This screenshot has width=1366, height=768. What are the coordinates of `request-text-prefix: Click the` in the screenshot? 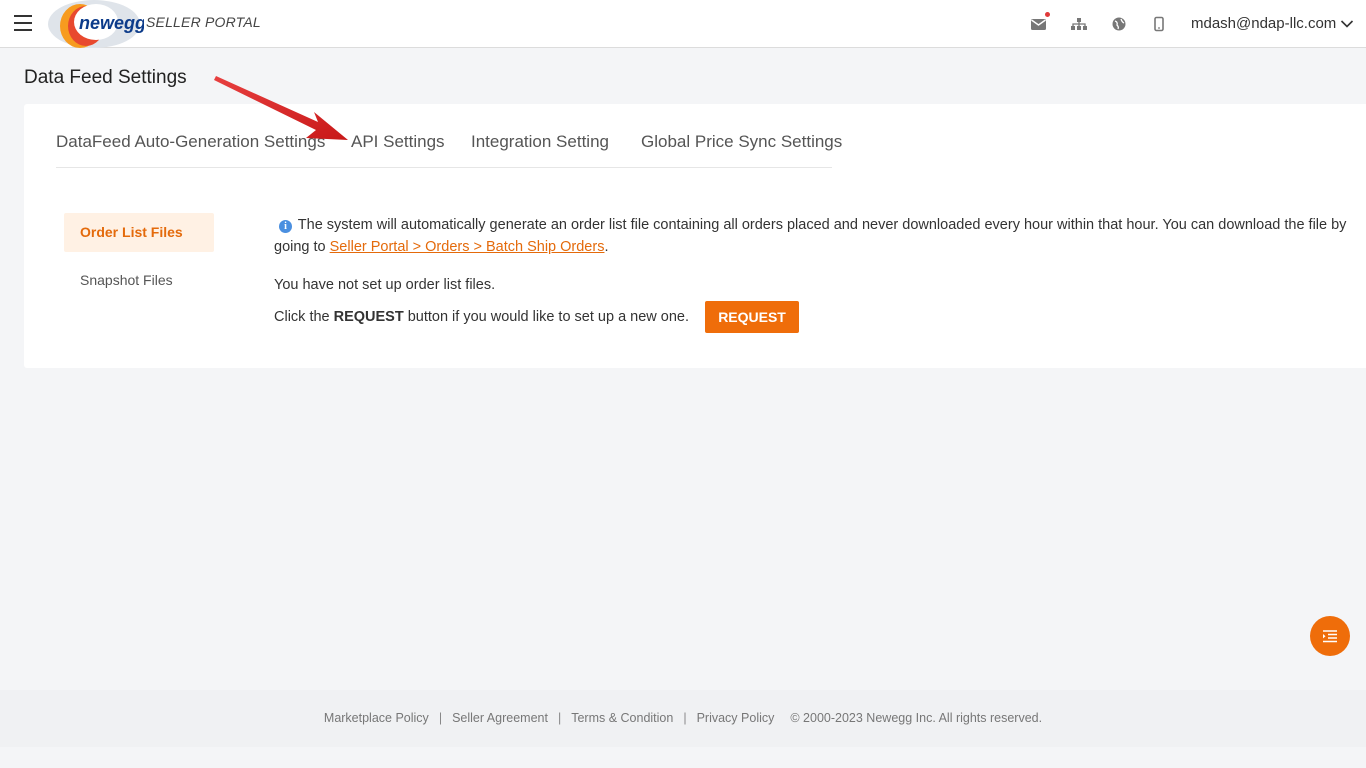 It's located at (302, 317).